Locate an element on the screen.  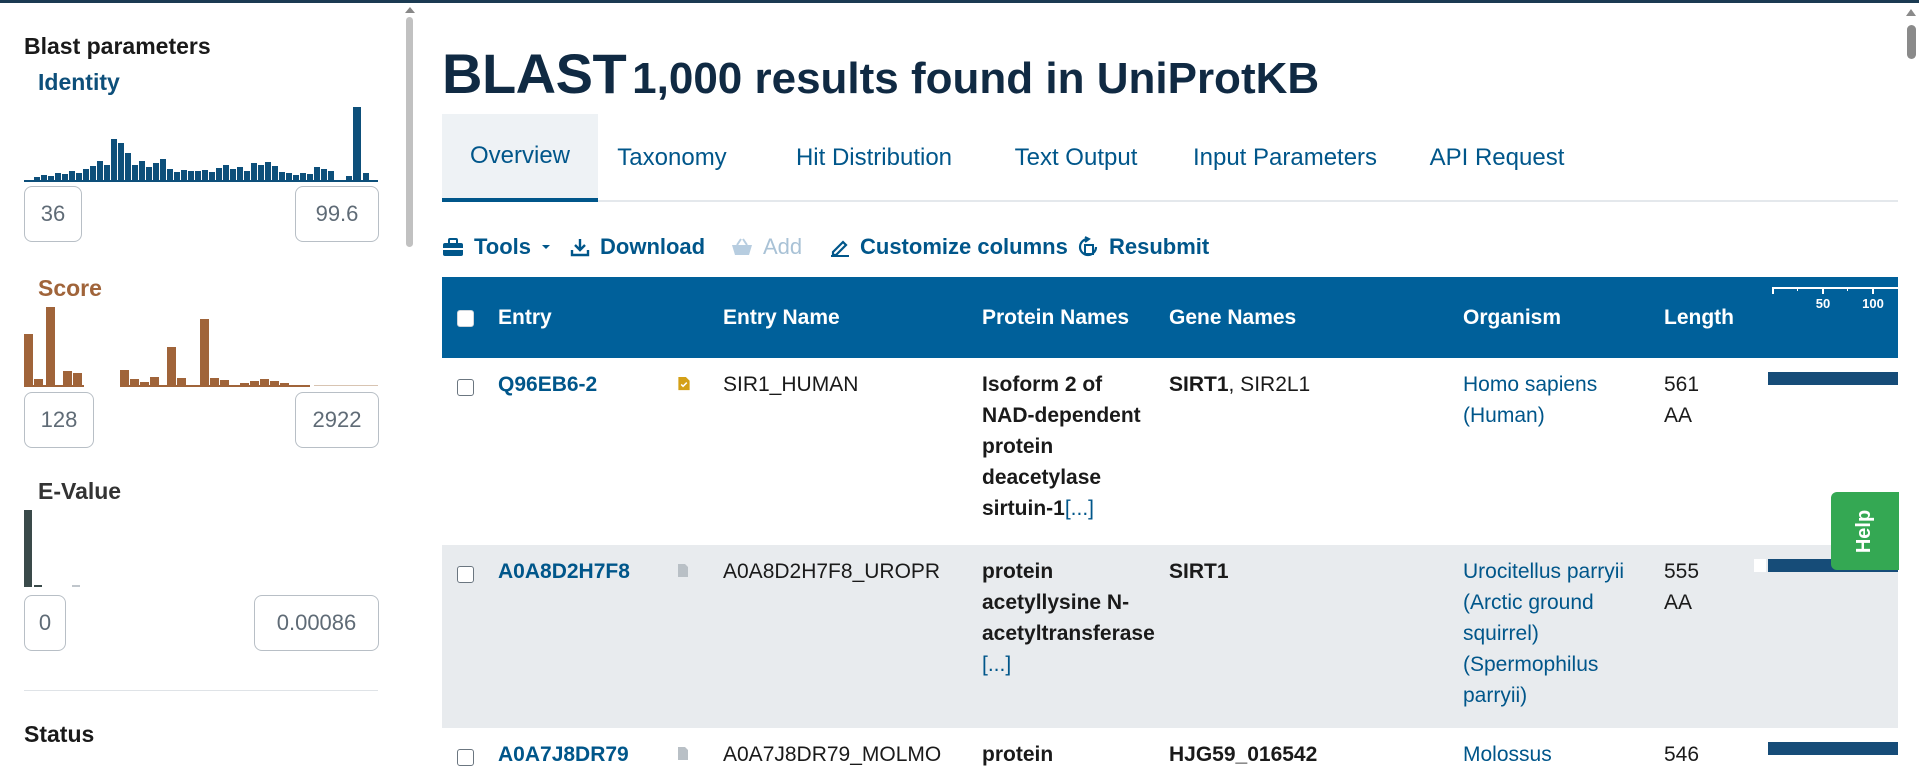
identity-histogram is located at coordinates (201, 138).